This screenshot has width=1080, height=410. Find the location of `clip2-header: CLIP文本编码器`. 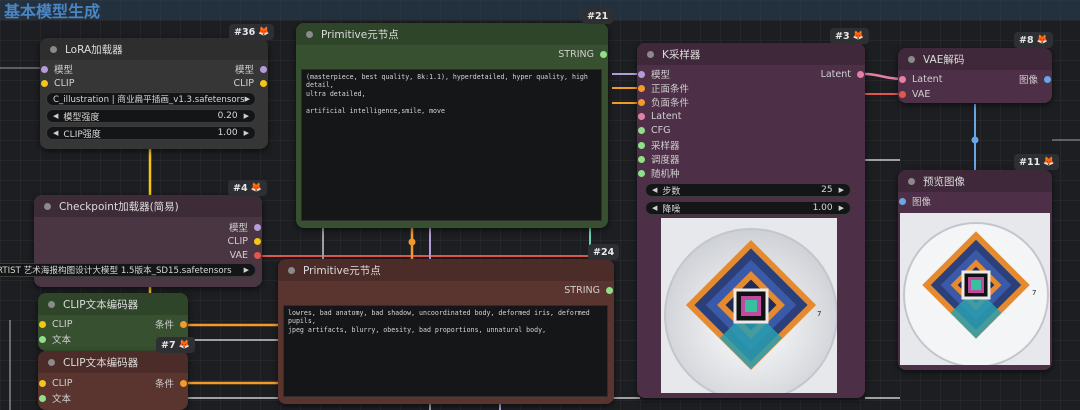

clip2-header: CLIP文本编码器 is located at coordinates (113, 362).